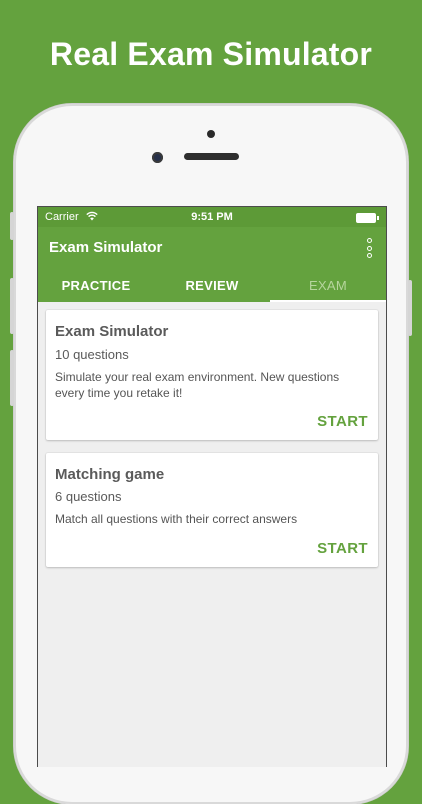 The image size is (422, 804). I want to click on tab-bar: PRACTICE REVIEW EXAM, so click(212, 284).